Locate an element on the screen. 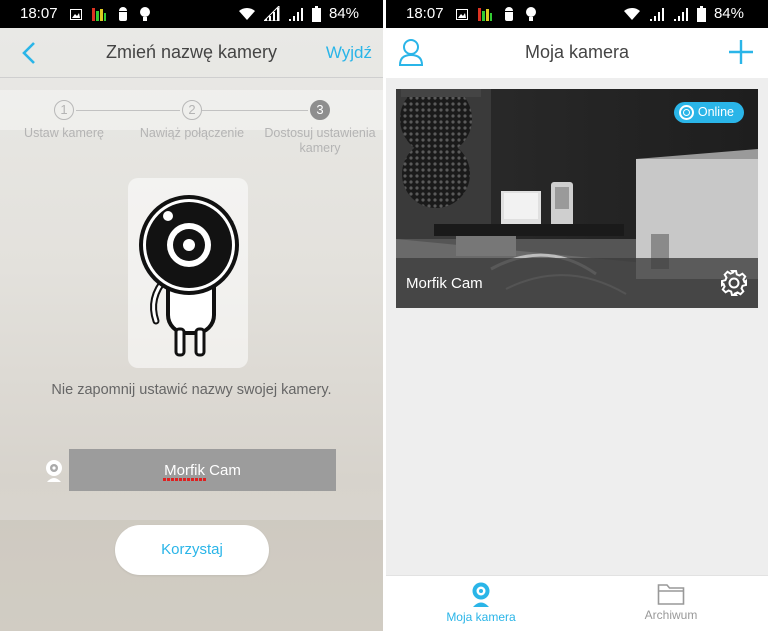  step-label: Ustaw kamerę is located at coordinates (64, 133).